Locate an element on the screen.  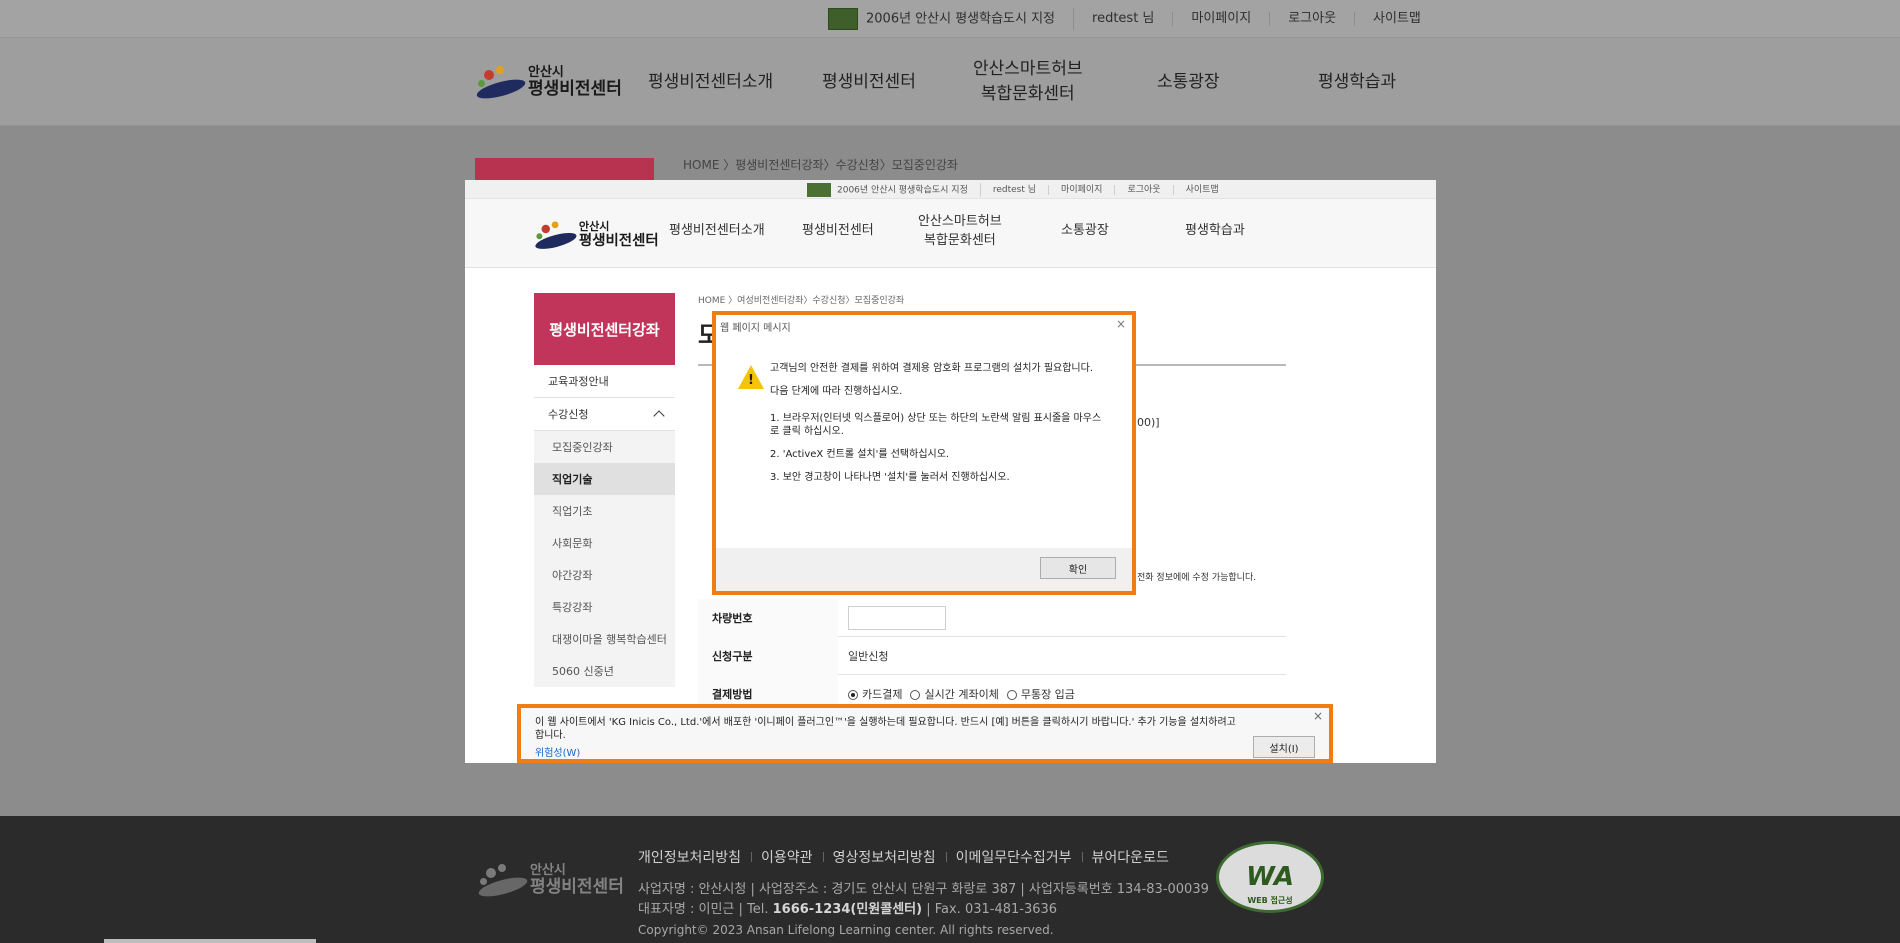
form-row-apply-type: 신청구분 일반신청 is located at coordinates (992, 656).